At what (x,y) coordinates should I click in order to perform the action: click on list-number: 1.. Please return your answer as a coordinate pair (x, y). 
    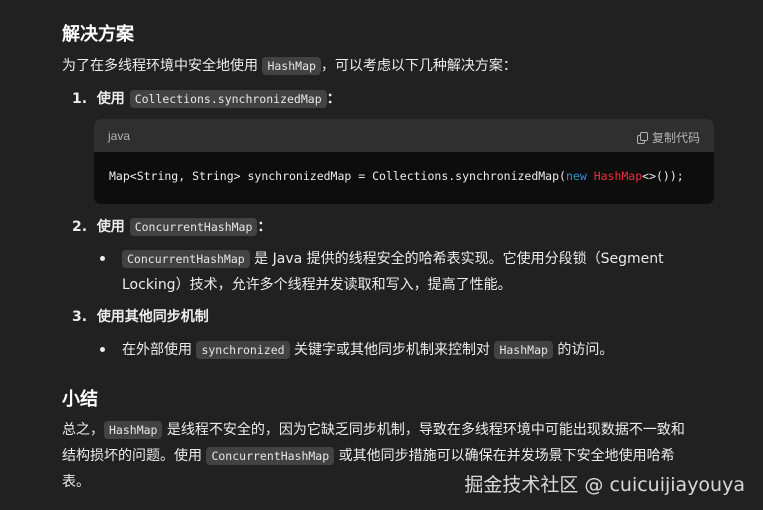
    Looking at the image, I should click on (80, 99).